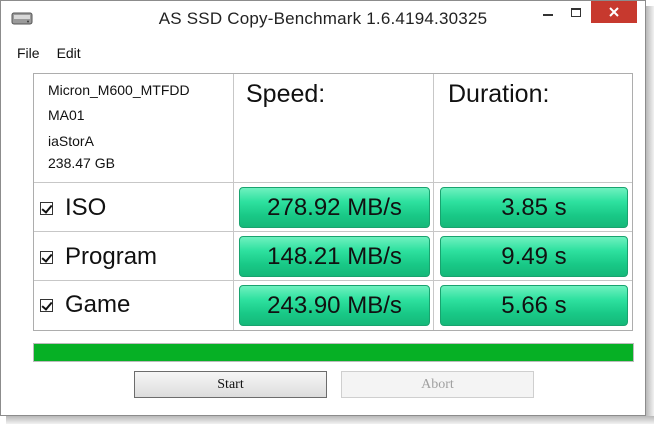  What do you see at coordinates (334, 256) in the screenshot?
I see `program-speed-value: 148.21 MB/s` at bounding box center [334, 256].